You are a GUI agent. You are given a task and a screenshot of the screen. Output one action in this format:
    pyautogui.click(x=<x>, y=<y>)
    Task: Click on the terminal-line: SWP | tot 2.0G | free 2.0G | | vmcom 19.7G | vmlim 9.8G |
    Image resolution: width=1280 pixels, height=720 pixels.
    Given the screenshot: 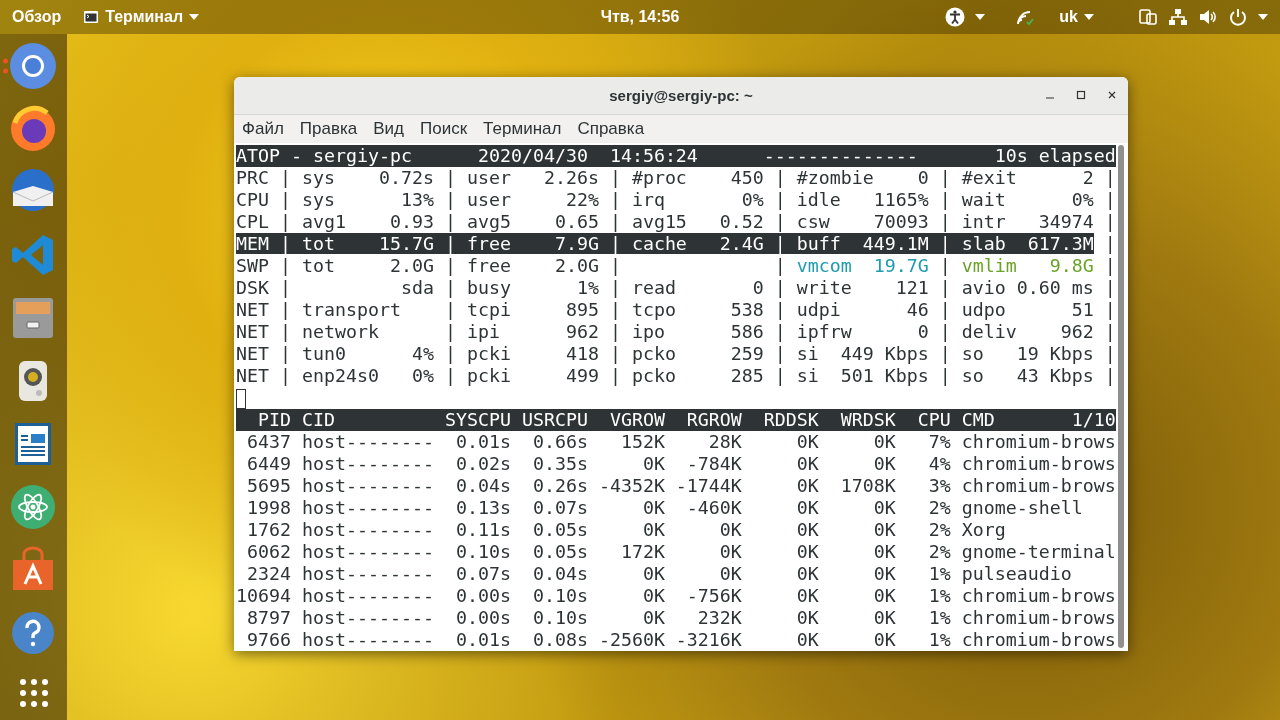 What is the action you would take?
    pyautogui.click(x=676, y=266)
    